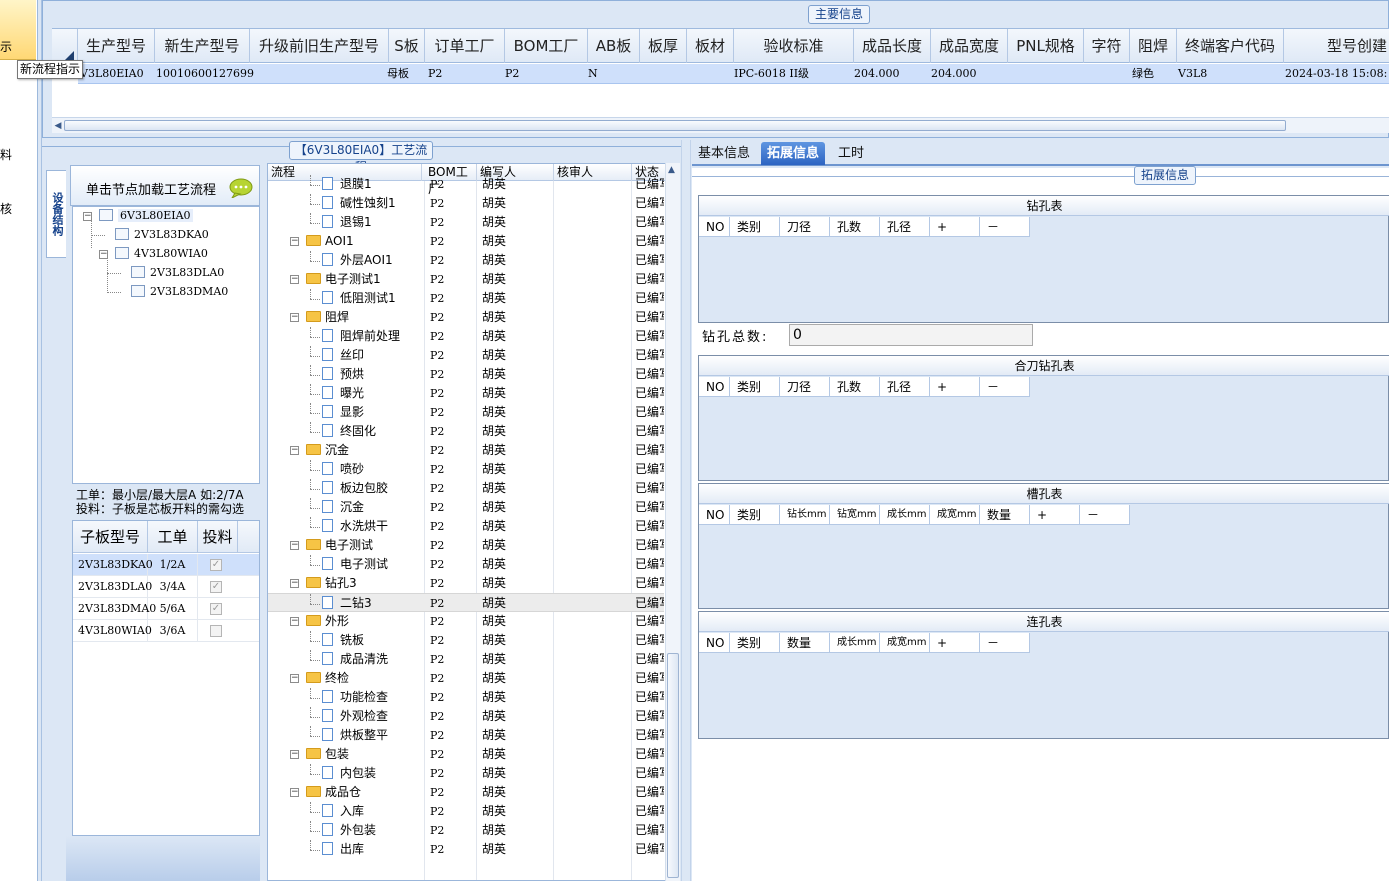 The height and width of the screenshot is (881, 1389). I want to click on flow-group-row: − 包装 P2 胡英 已编写, so click(466, 754).